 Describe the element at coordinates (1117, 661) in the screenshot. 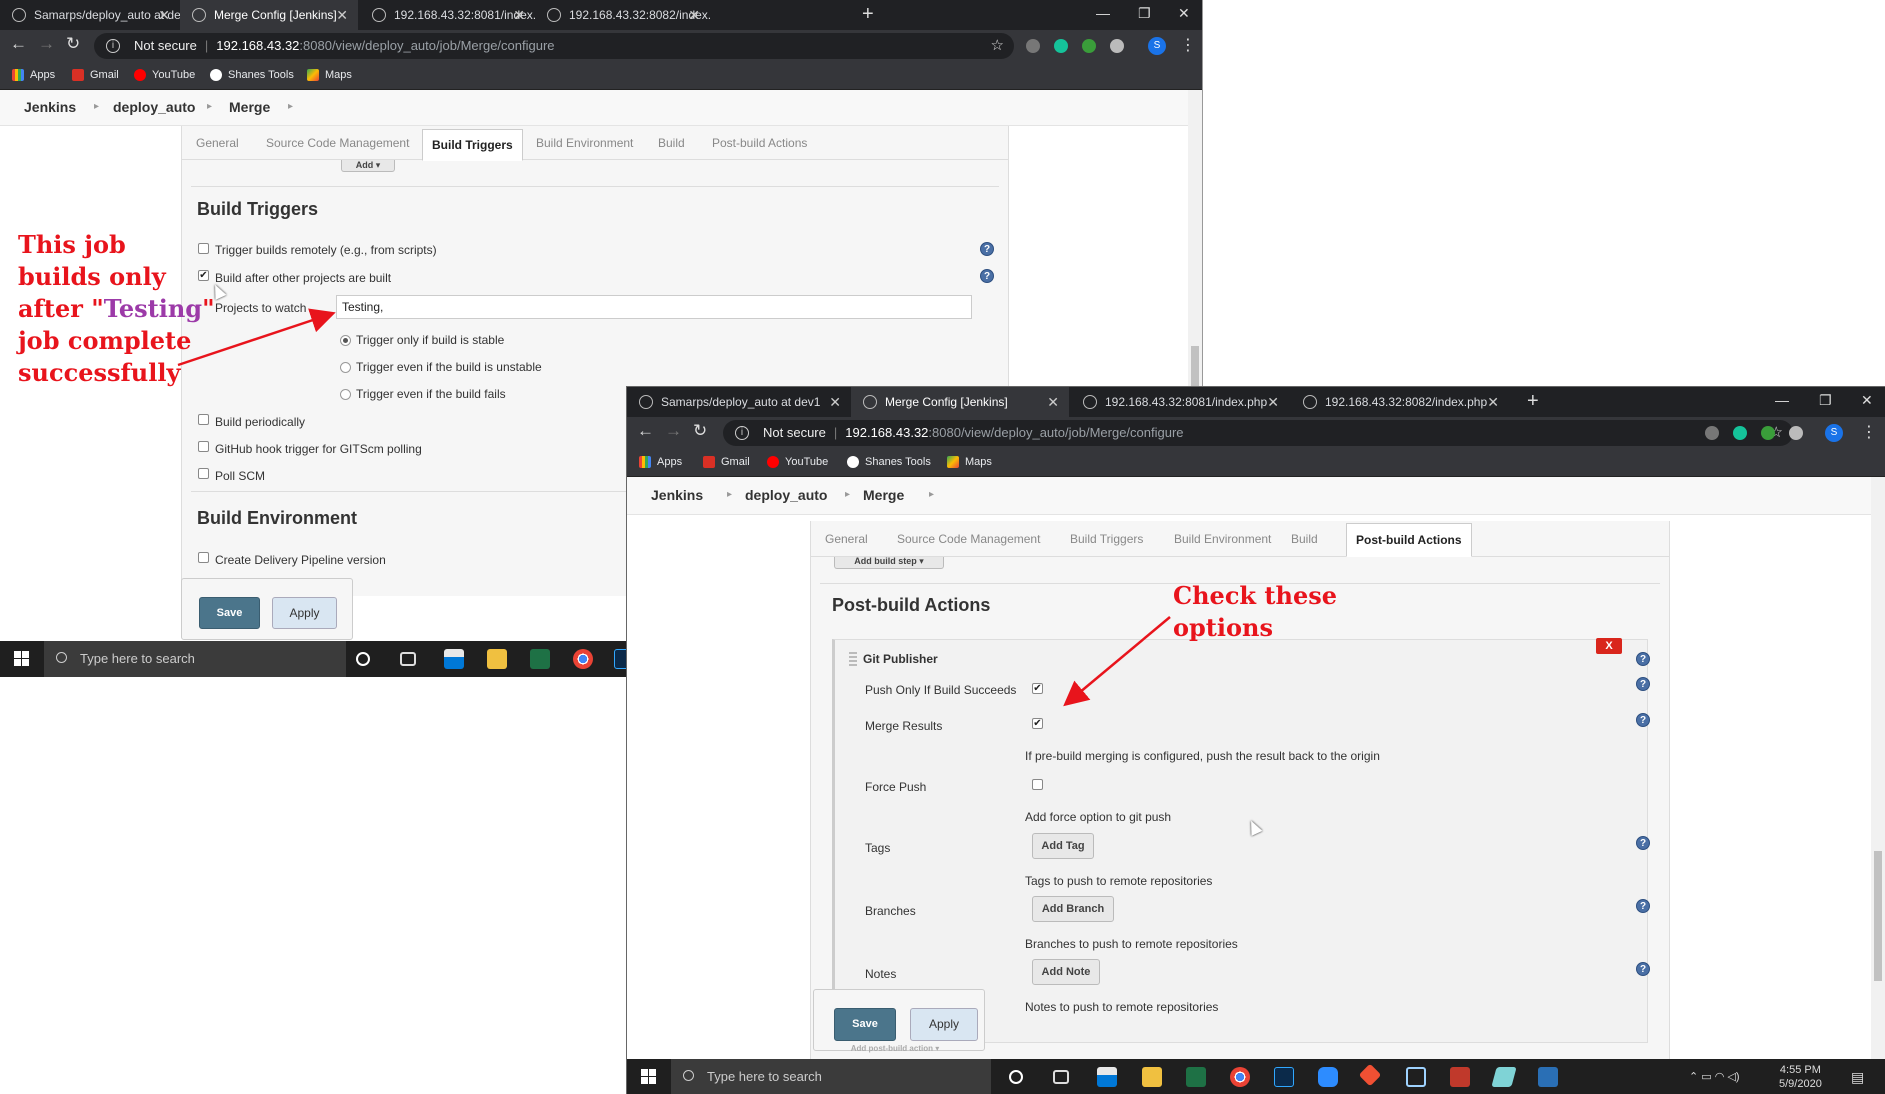

I see `arrow-to-checkboxes` at that location.